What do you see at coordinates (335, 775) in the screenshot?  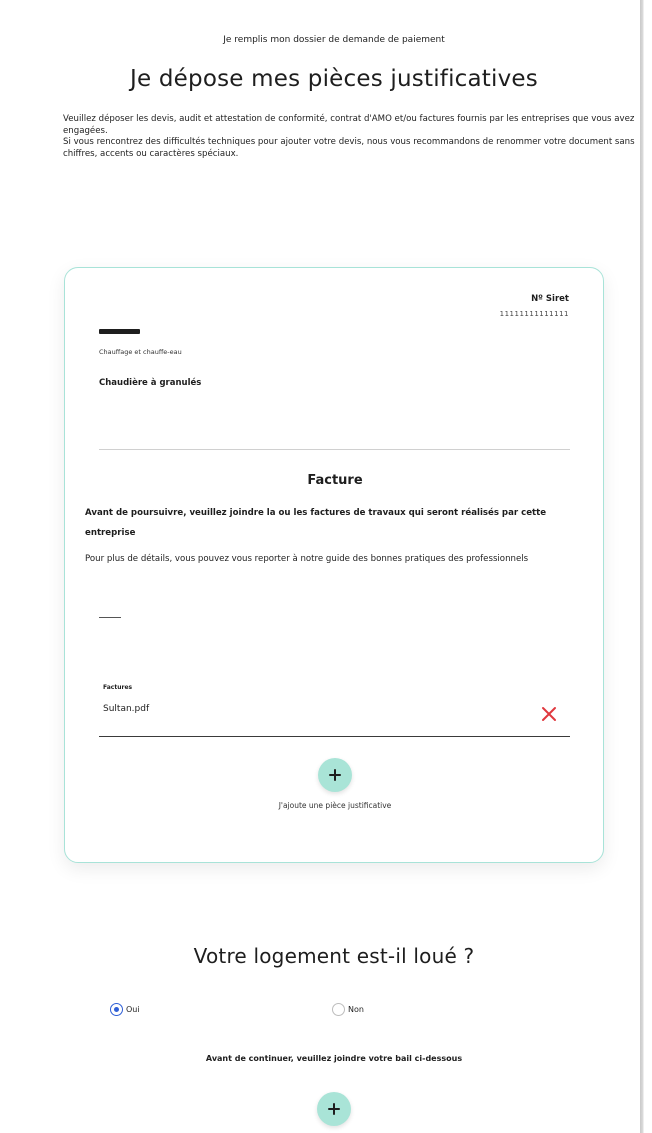 I see `add-document-button` at bounding box center [335, 775].